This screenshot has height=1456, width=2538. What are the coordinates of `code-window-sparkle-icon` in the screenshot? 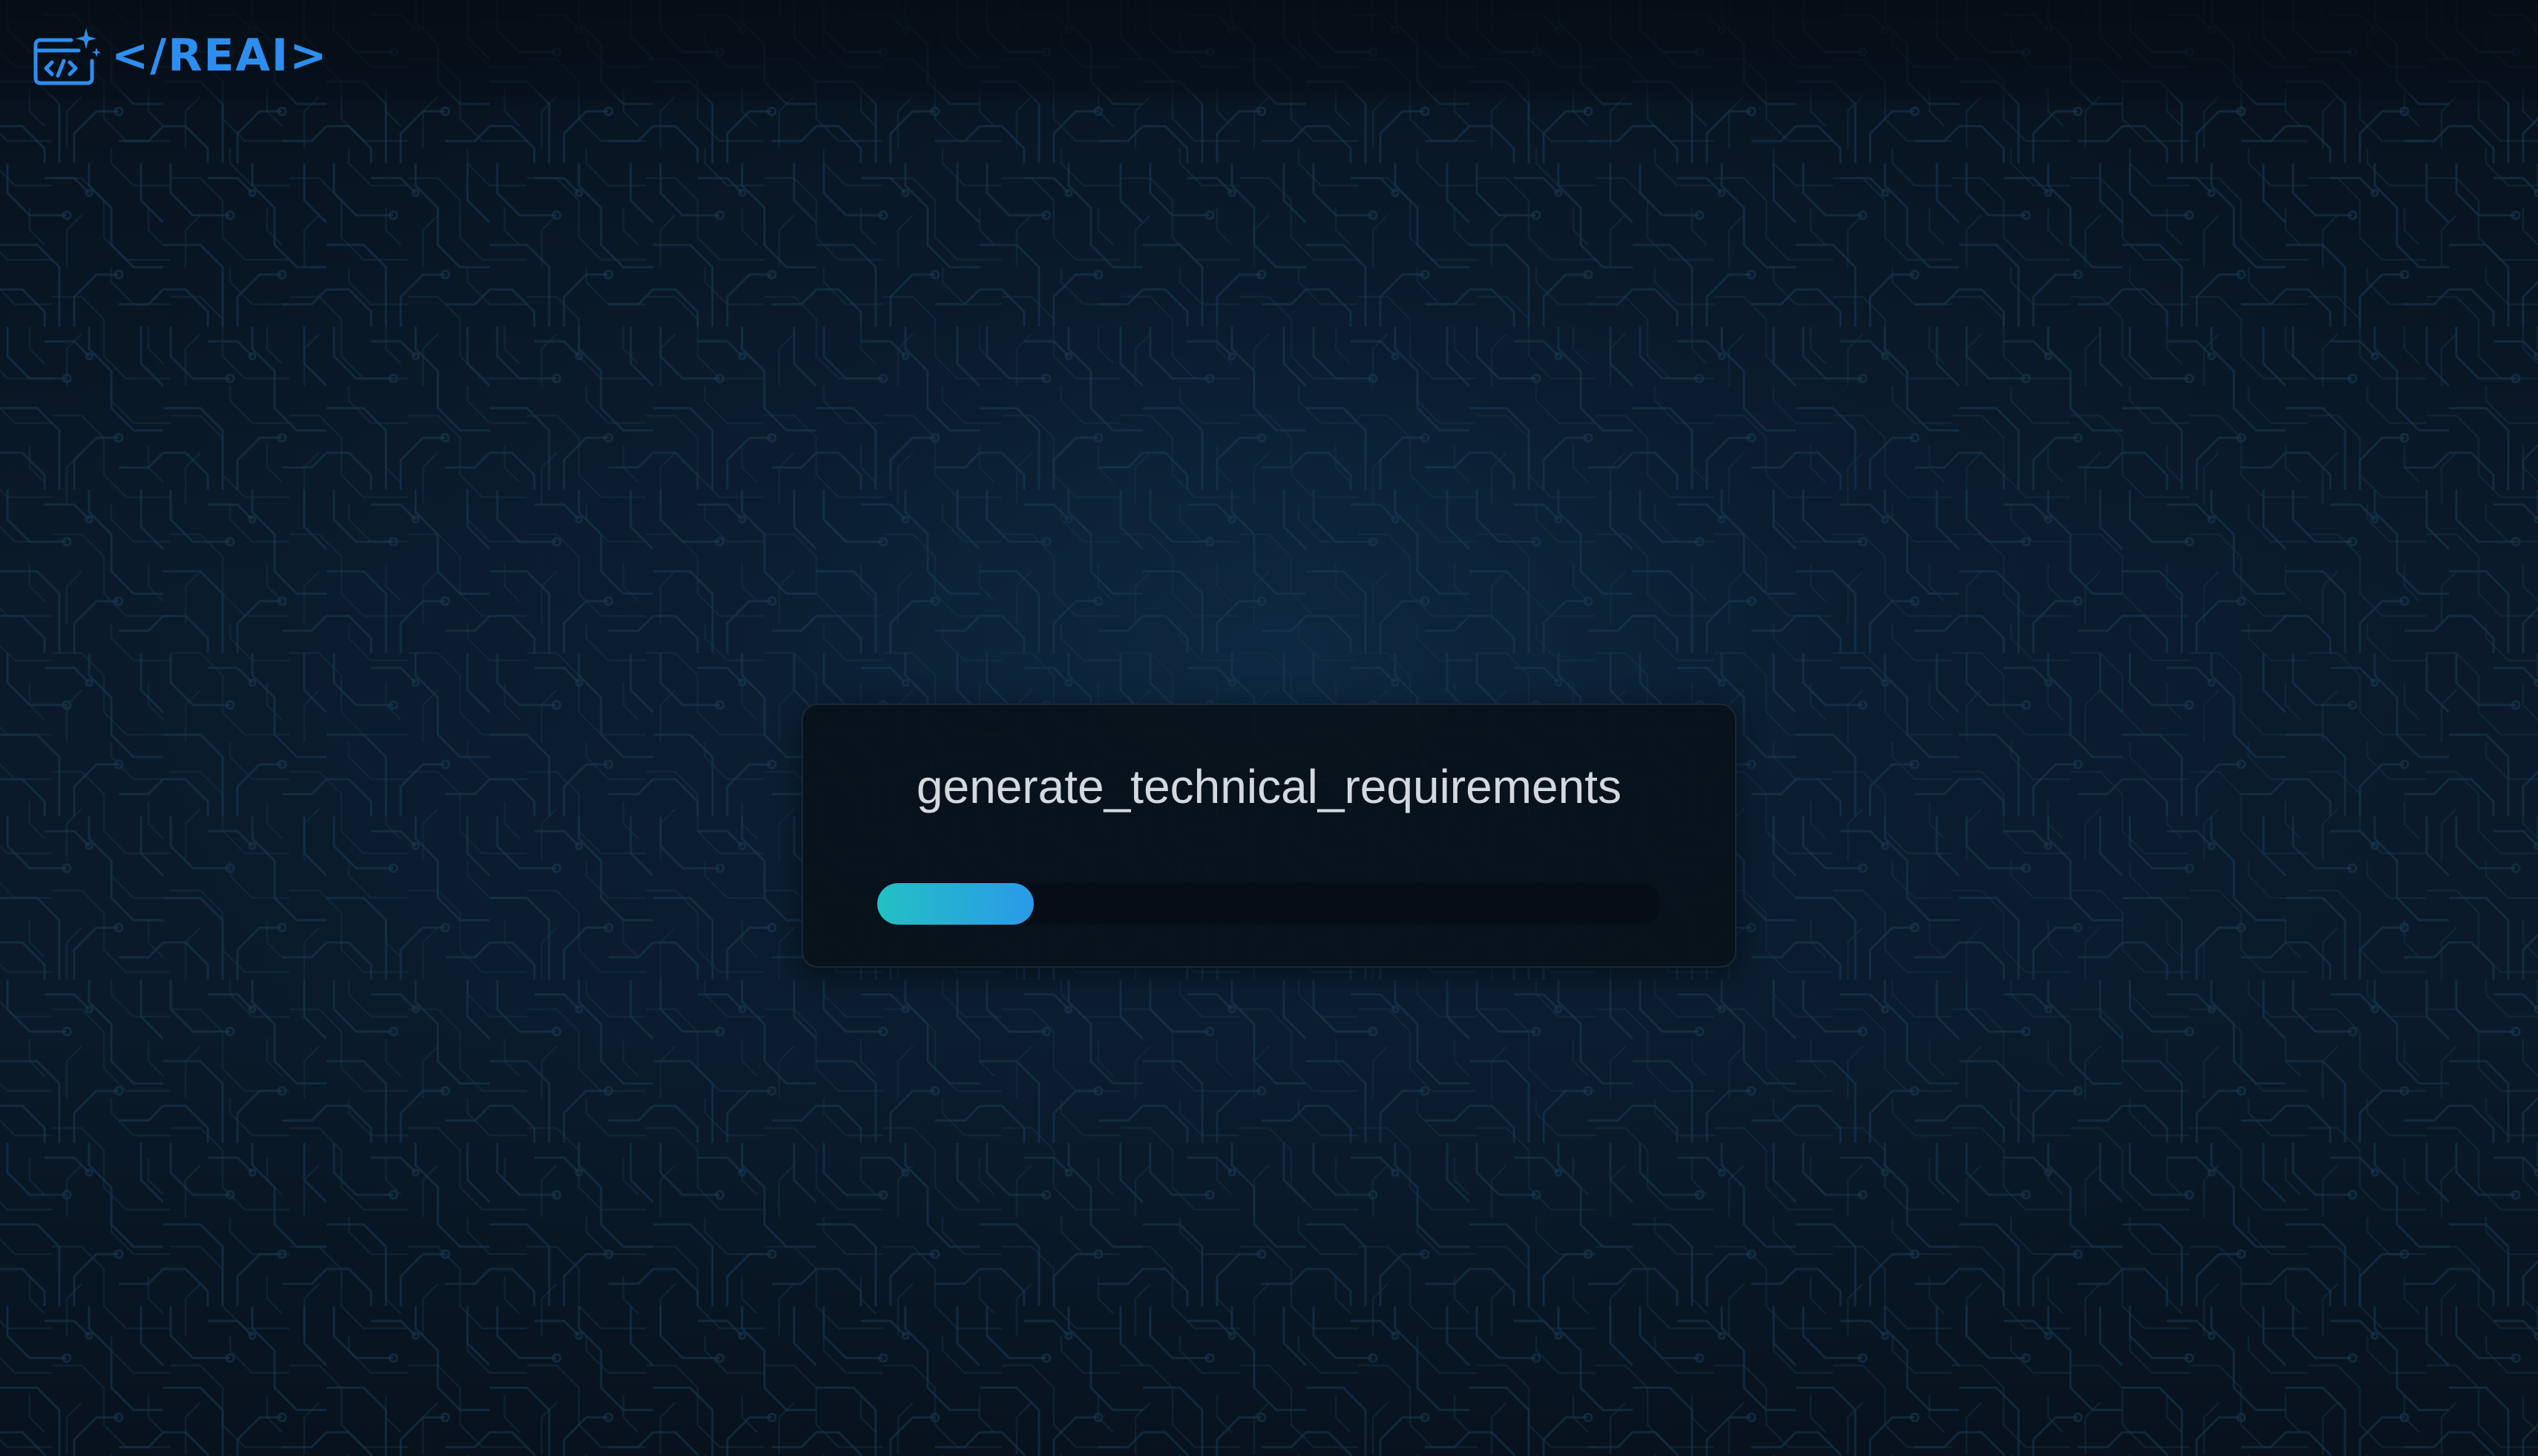 It's located at (67, 57).